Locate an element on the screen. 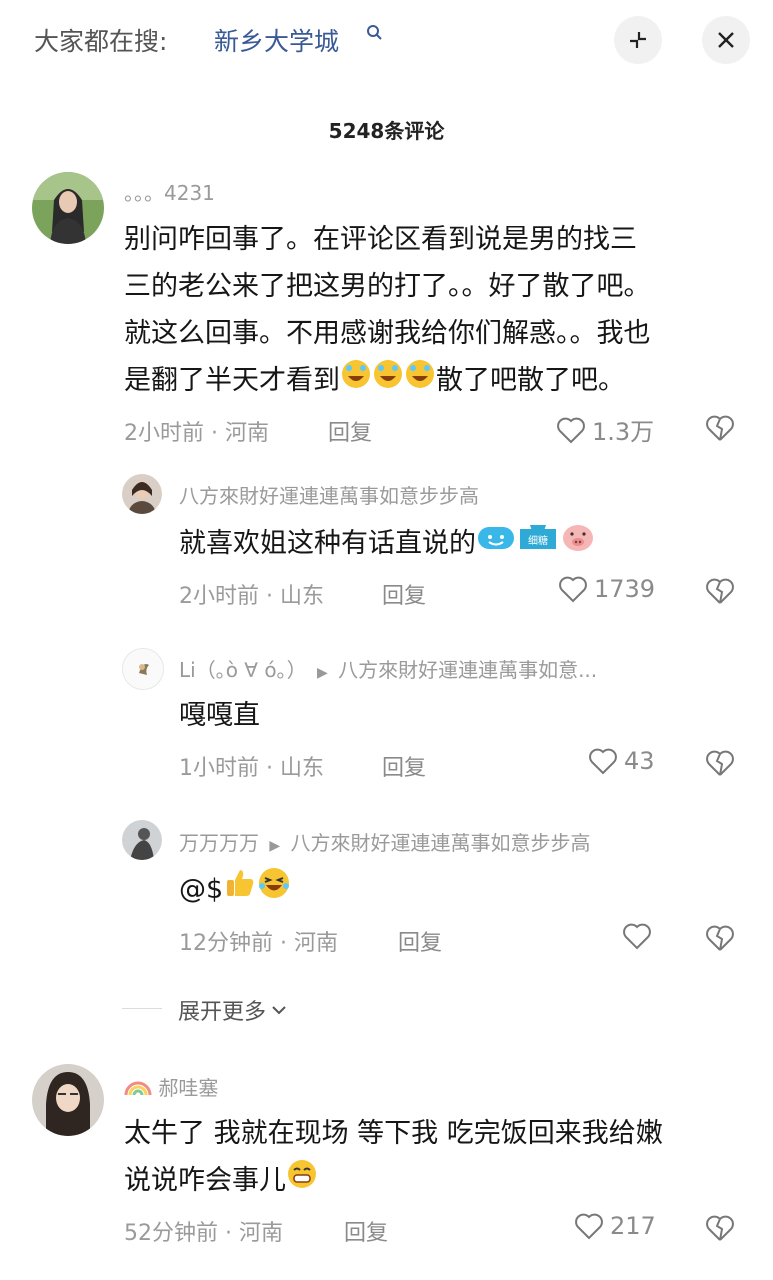  collapse-icon is located at coordinates (638, 40).